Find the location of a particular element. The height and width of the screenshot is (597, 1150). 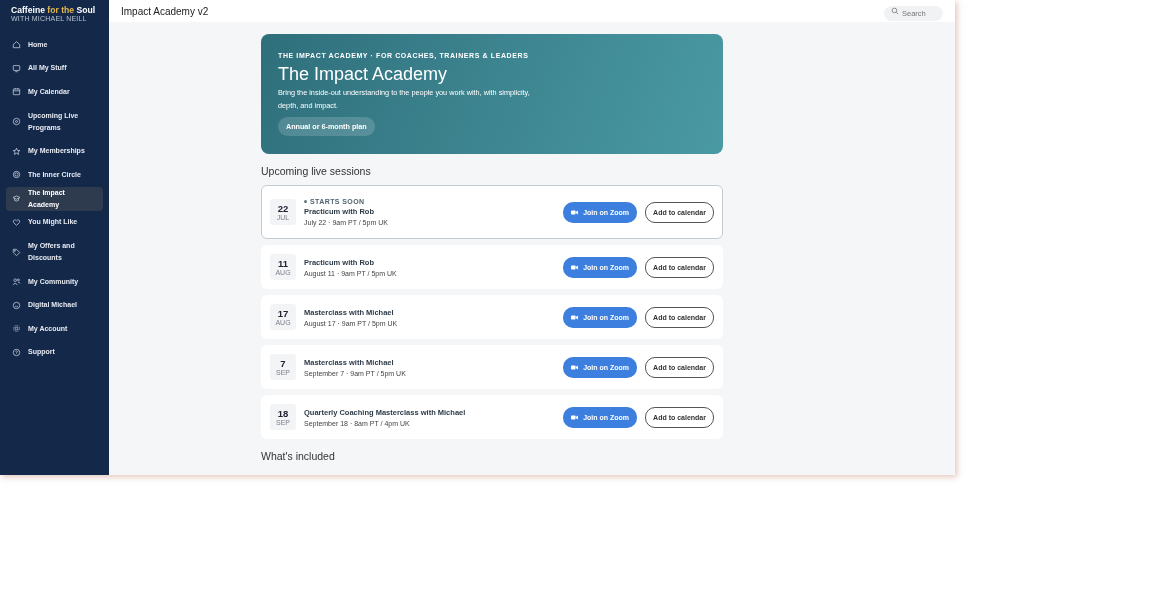

search-icon is located at coordinates (895, 10).